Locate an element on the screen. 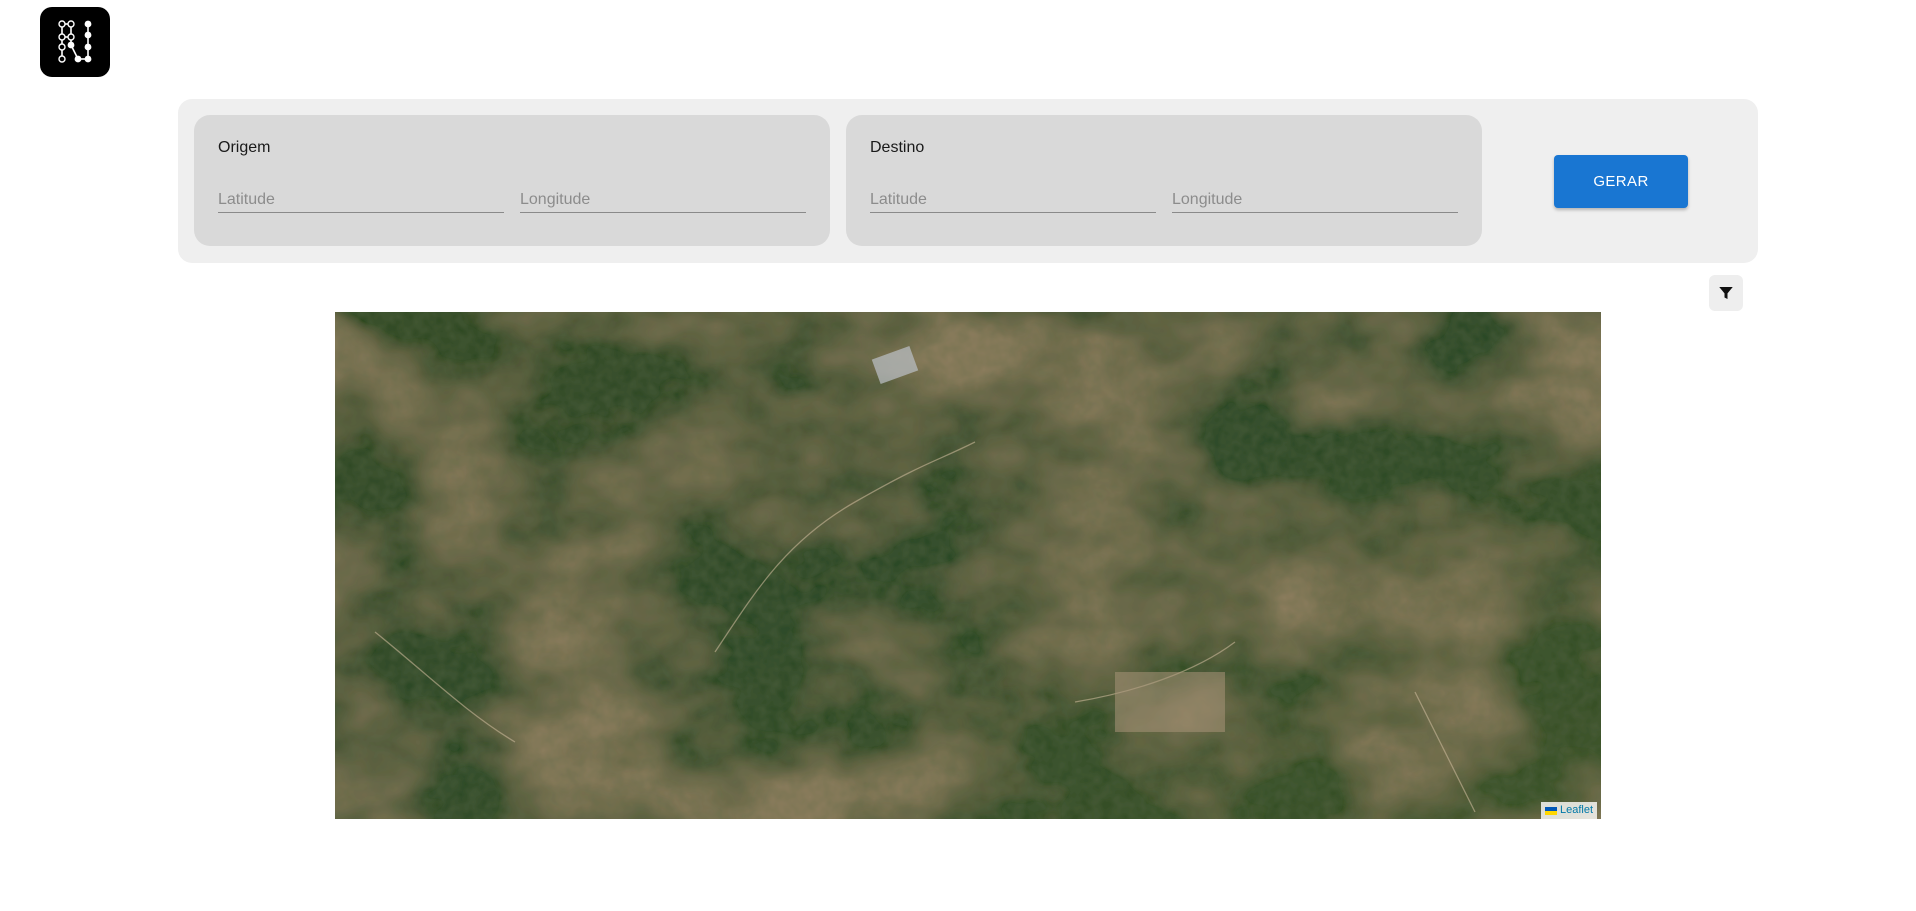 The image size is (1916, 911). generate-button: GERAR is located at coordinates (1621, 181).